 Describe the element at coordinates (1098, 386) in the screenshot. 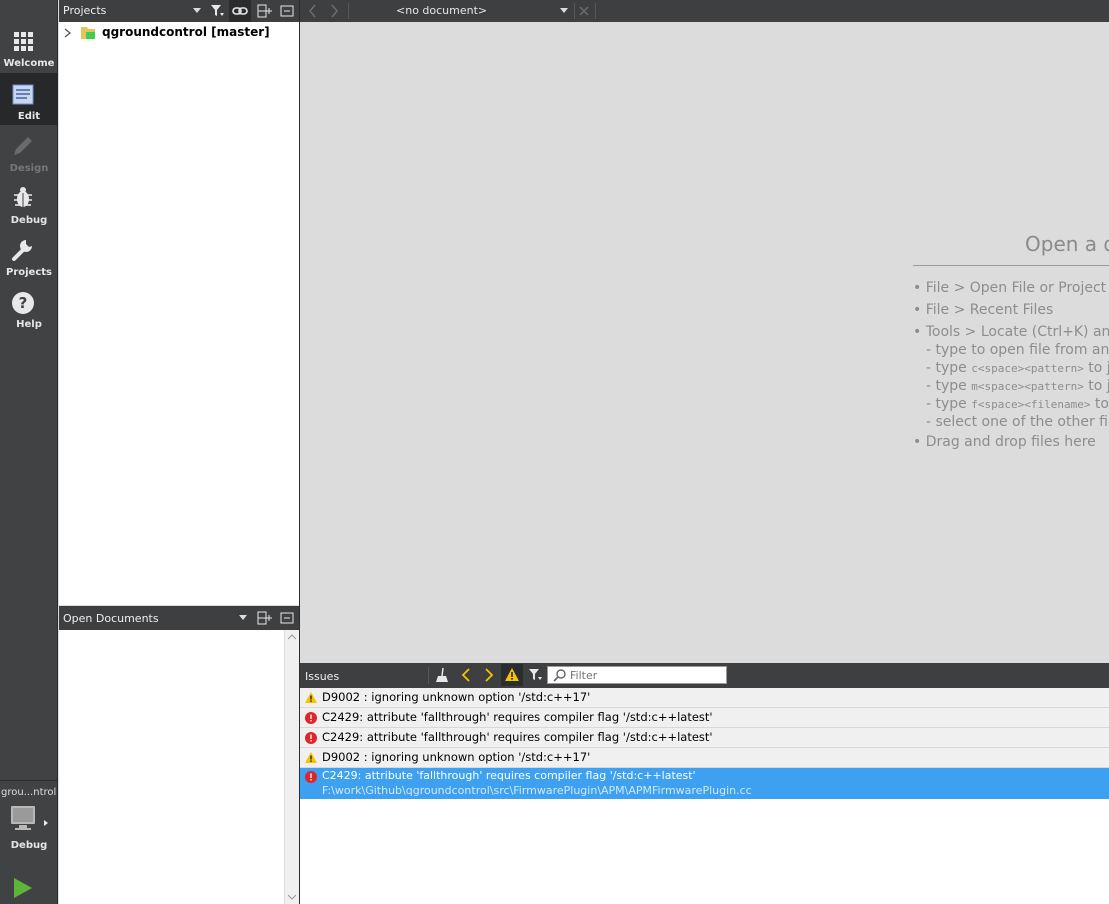

I see `hint-suffix: to jump to a function definition` at that location.